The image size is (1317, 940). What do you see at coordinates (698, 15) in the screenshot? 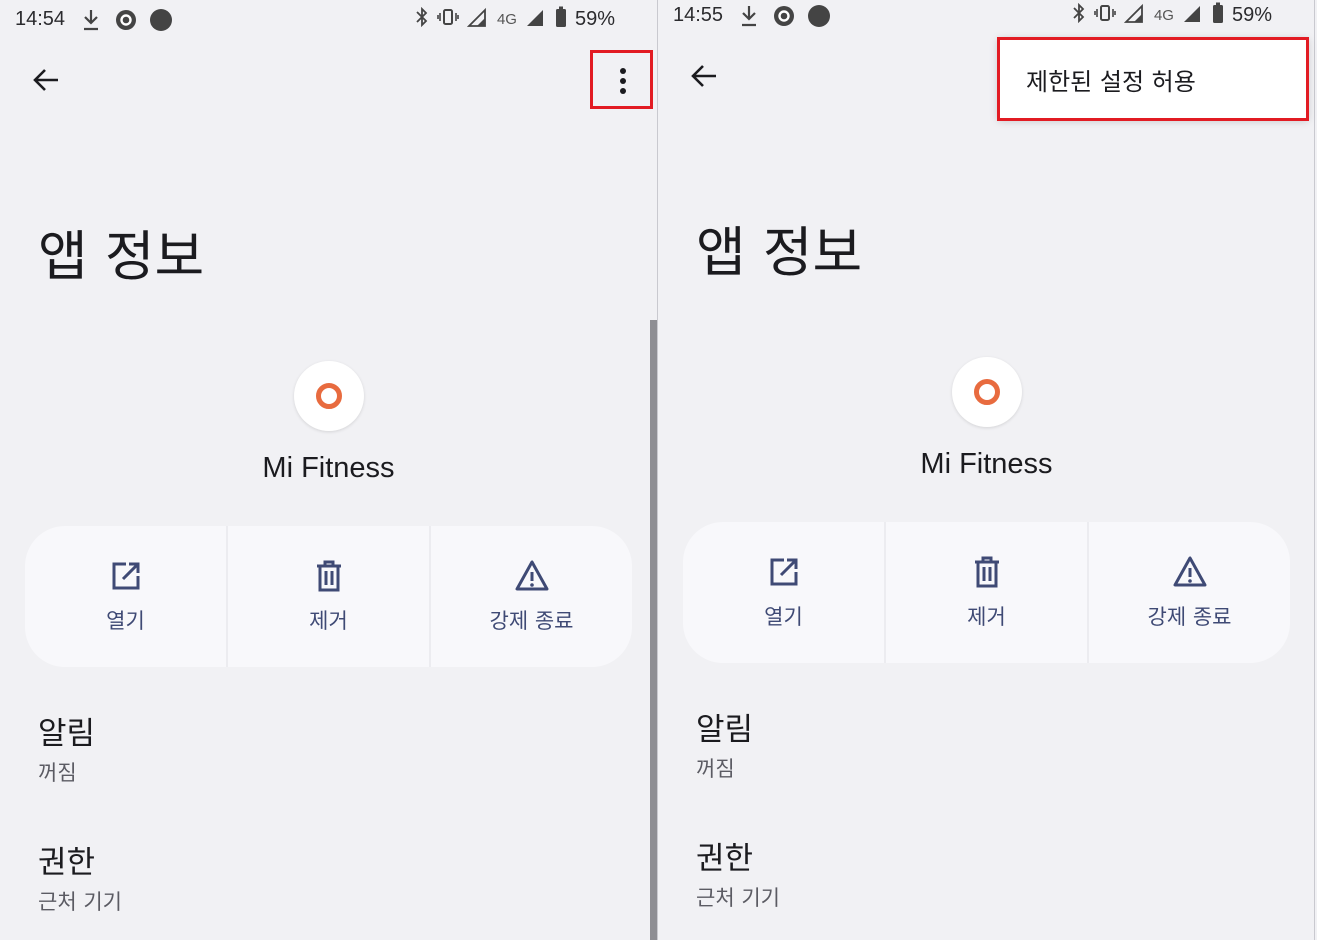
I see `status-time: 14:55` at bounding box center [698, 15].